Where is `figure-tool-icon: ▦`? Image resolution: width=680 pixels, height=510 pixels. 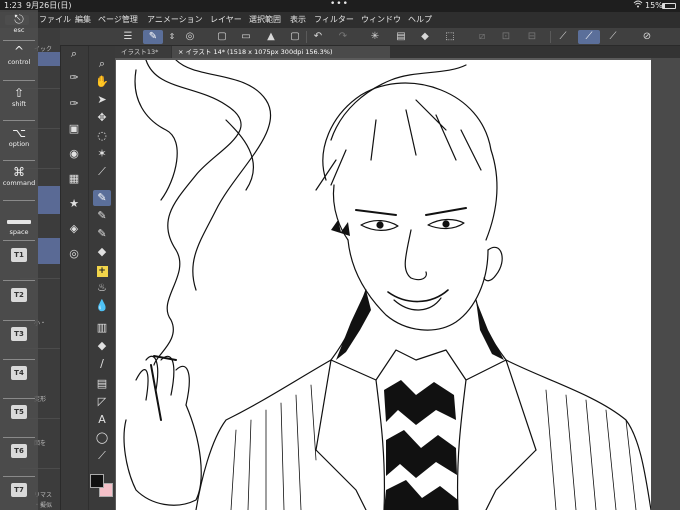 figure-tool-icon: ▦ is located at coordinates (74, 179).